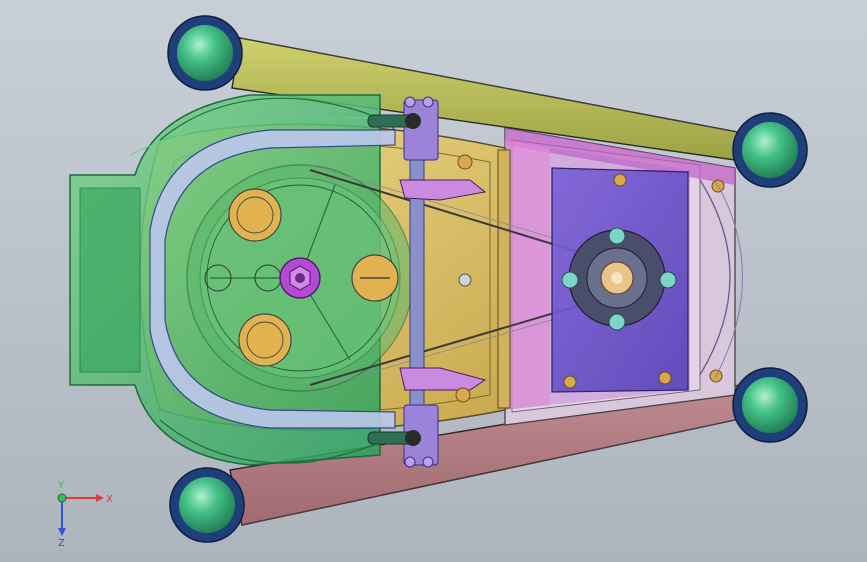 The image size is (867, 562). I want to click on mount-pin-bottom, so click(394, 438).